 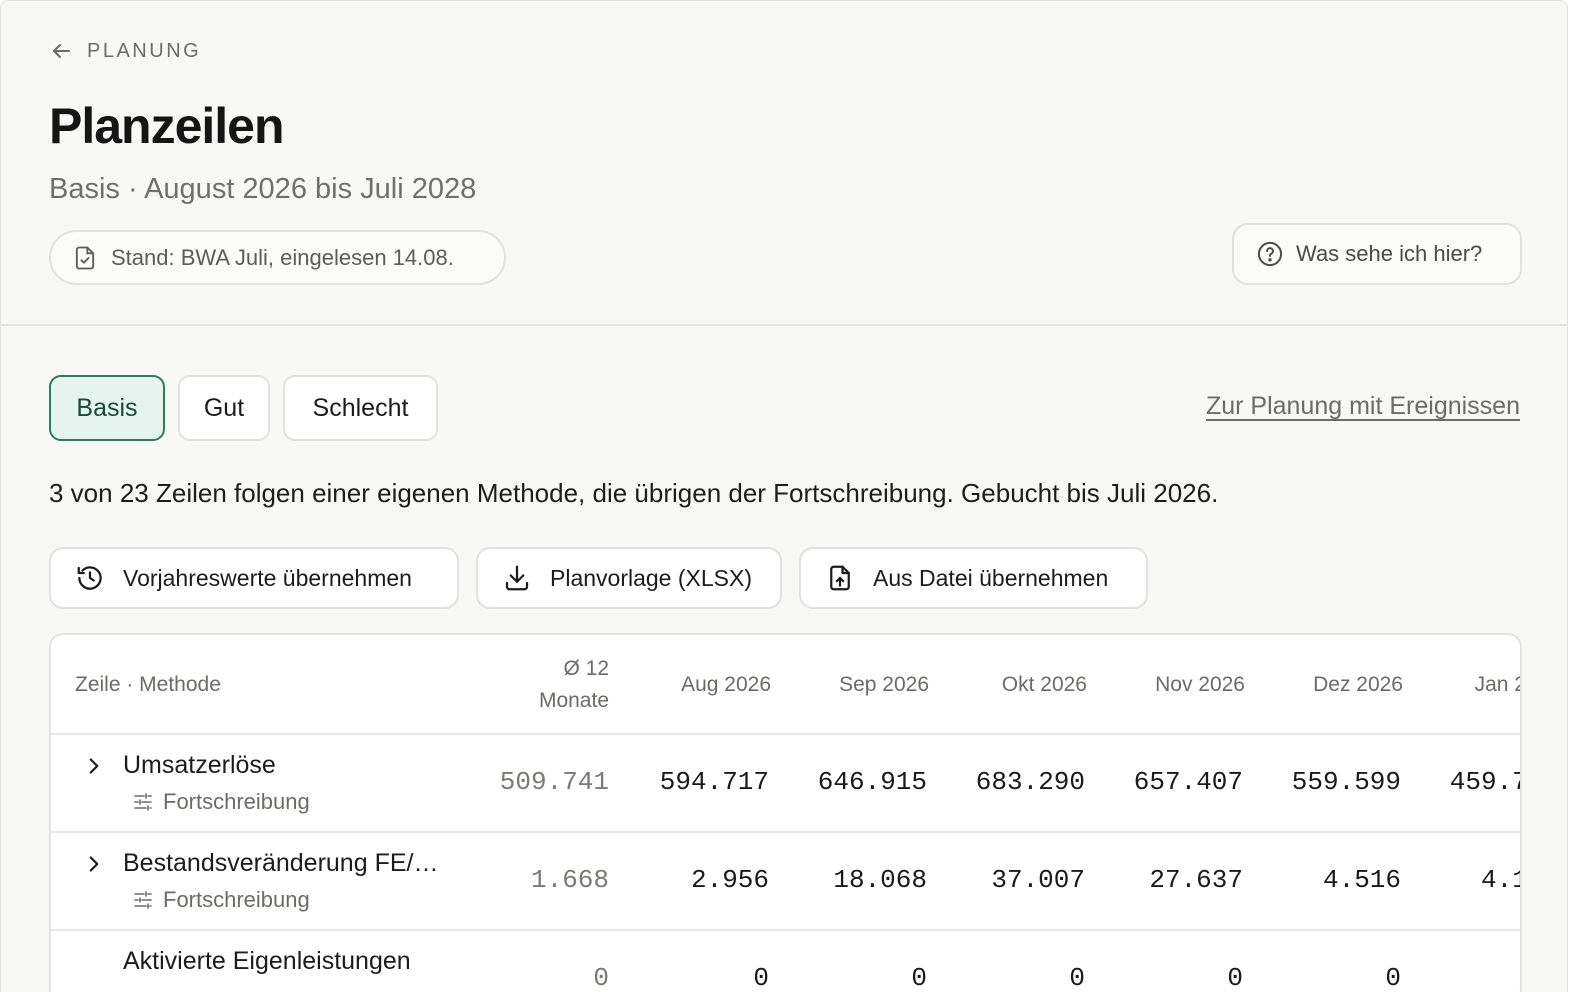 What do you see at coordinates (884, 684) in the screenshot?
I see `column-header-month: Sep 2026` at bounding box center [884, 684].